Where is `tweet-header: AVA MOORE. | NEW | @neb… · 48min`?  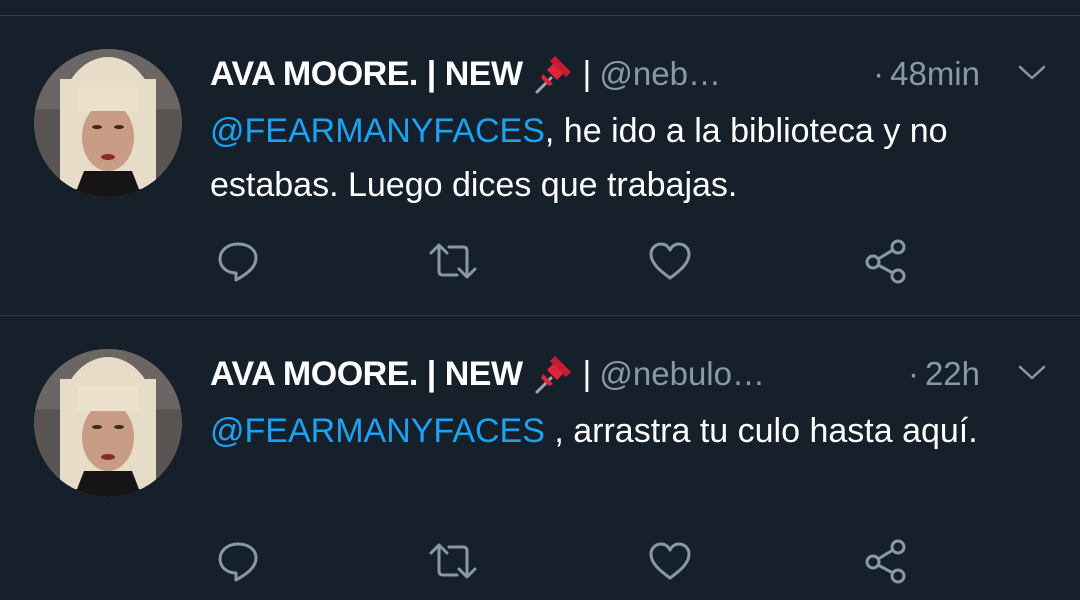
tweet-header: AVA MOORE. | NEW | @neb… · 48min is located at coordinates (630, 74).